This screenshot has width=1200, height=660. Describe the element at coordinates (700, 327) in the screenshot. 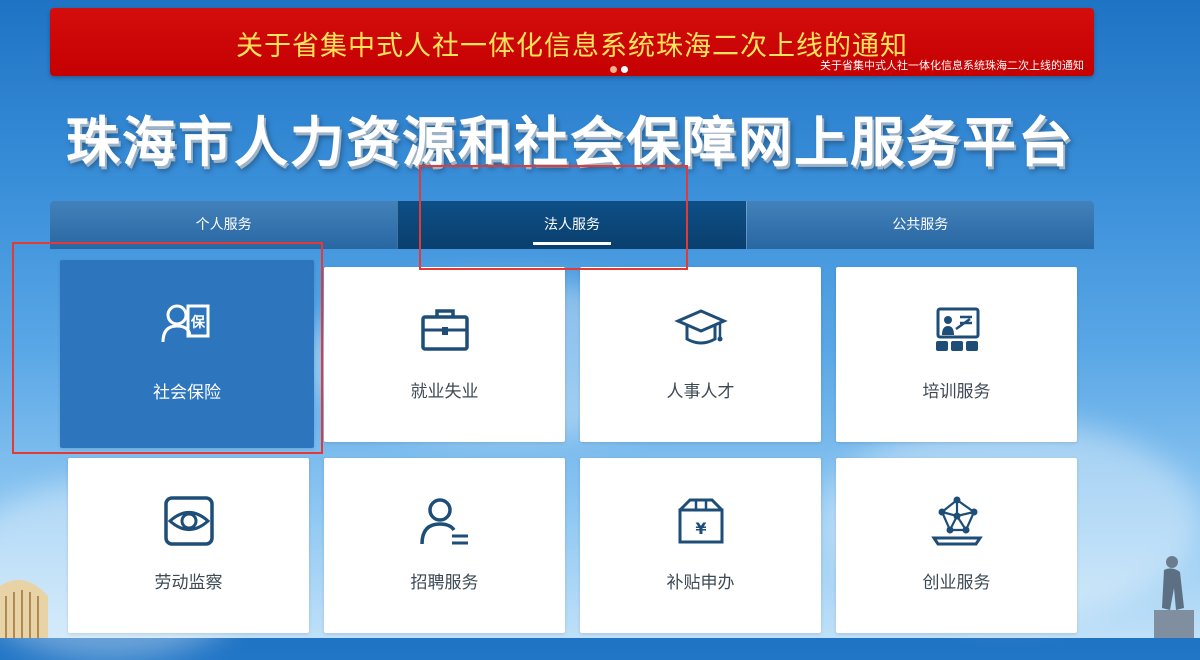

I see `graduation-cap-icon` at that location.